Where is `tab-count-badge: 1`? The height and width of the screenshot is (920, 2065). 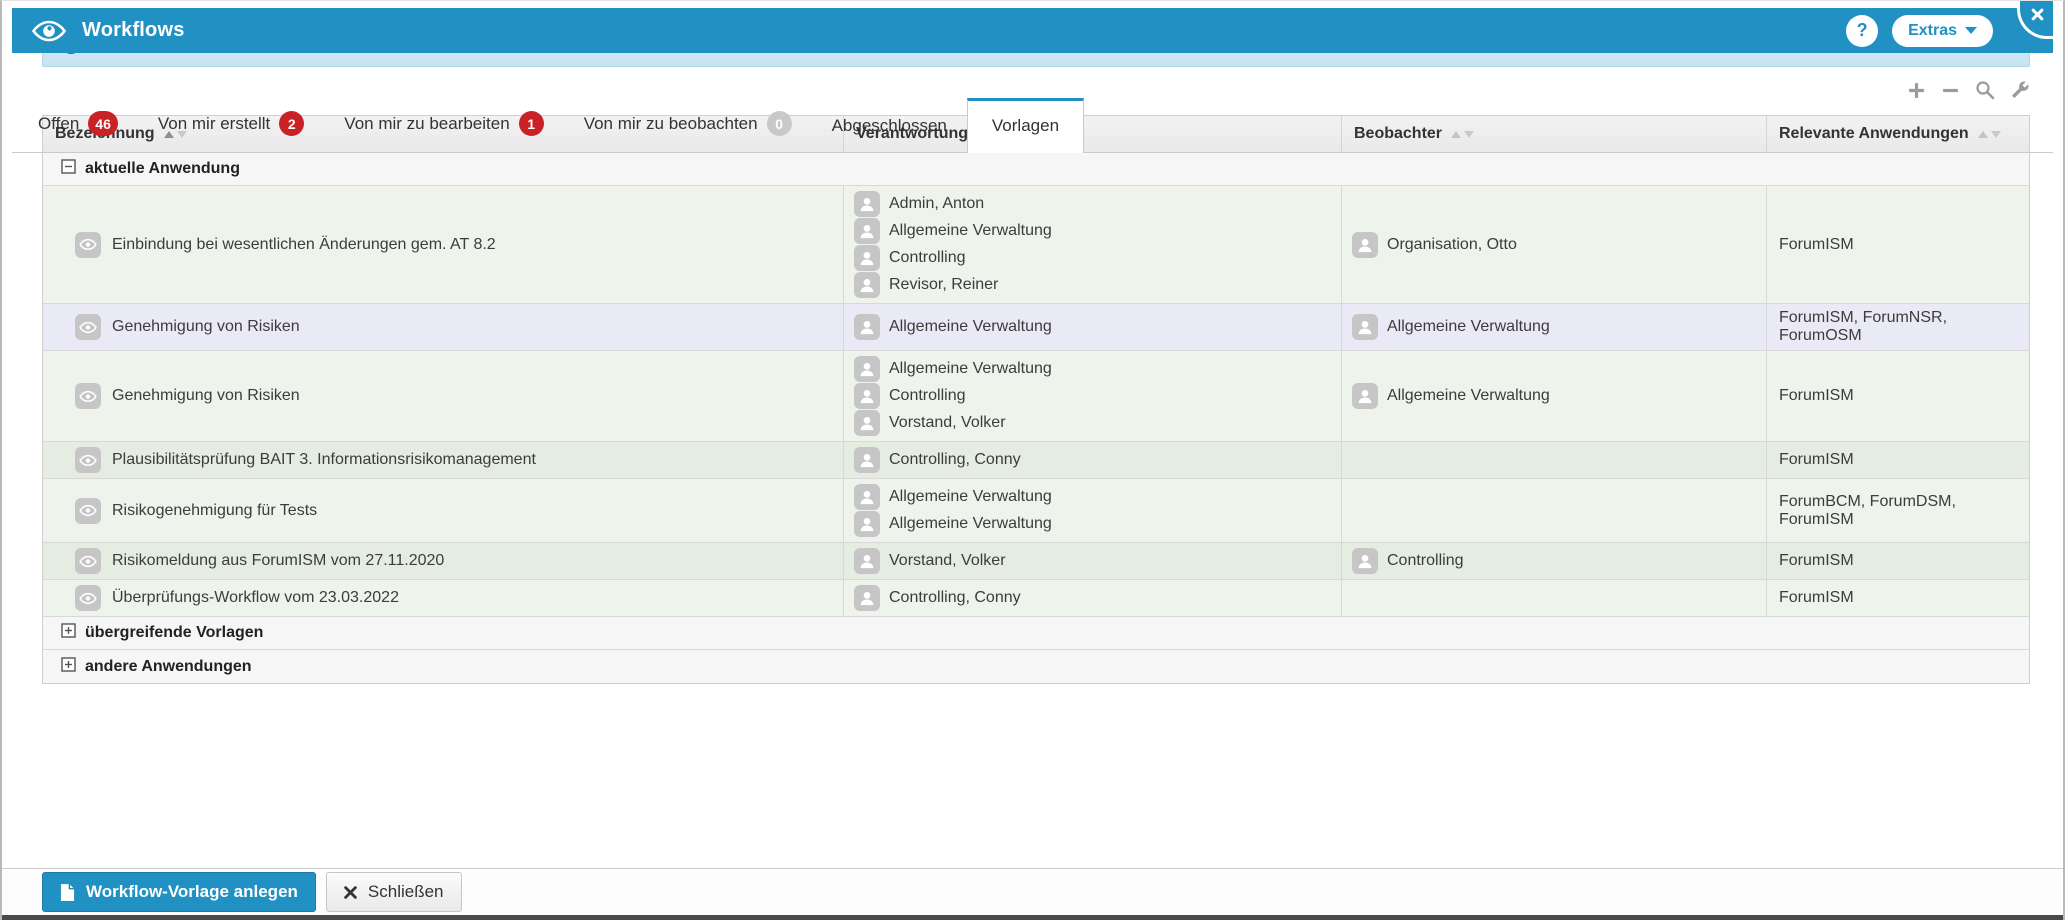
tab-count-badge: 1 is located at coordinates (531, 123).